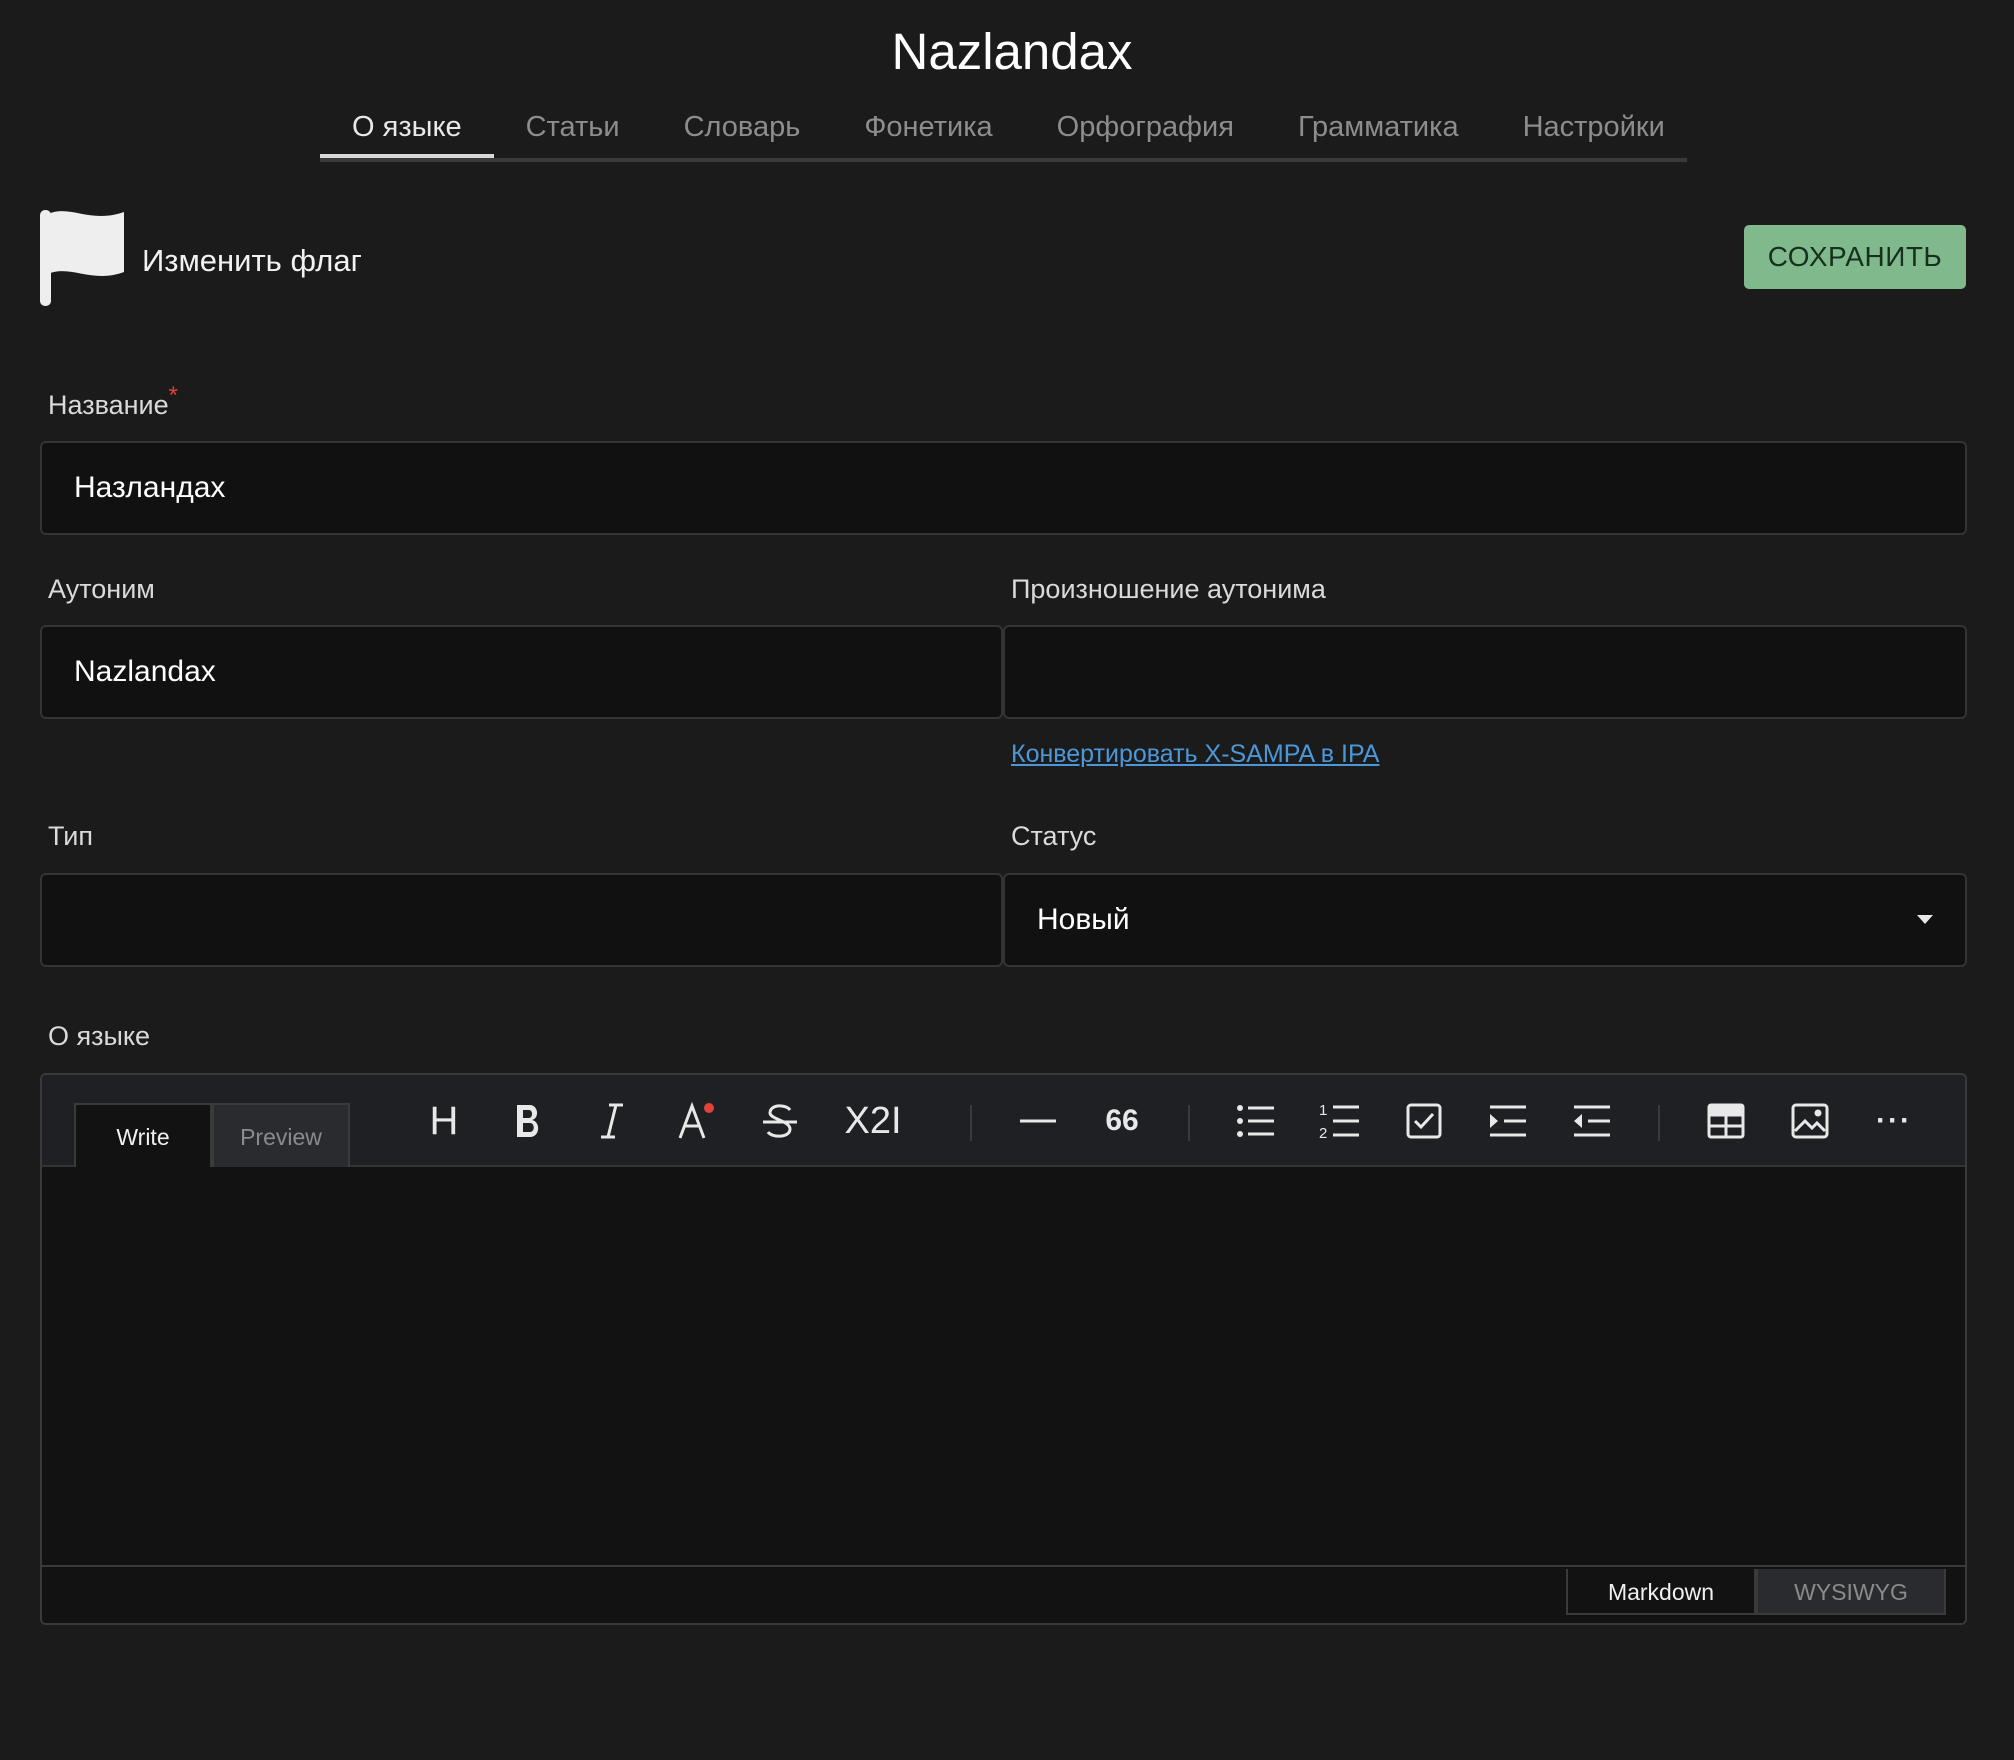 This screenshot has width=2014, height=1760. Describe the element at coordinates (173, 395) in the screenshot. I see `required-mark: *` at that location.